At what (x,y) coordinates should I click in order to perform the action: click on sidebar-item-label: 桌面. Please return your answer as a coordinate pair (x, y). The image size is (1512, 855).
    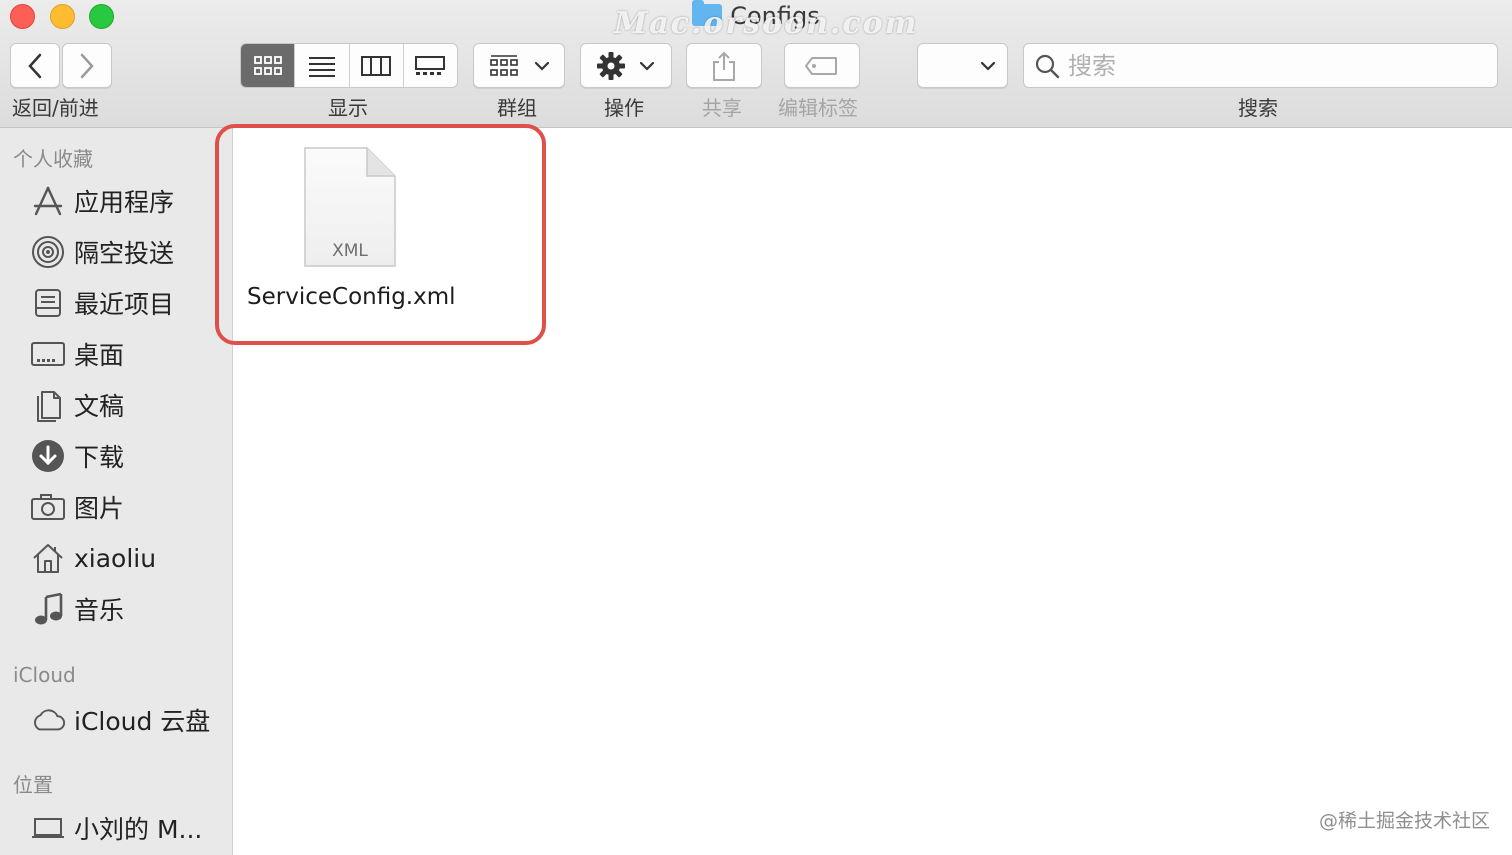
    Looking at the image, I should click on (99, 355).